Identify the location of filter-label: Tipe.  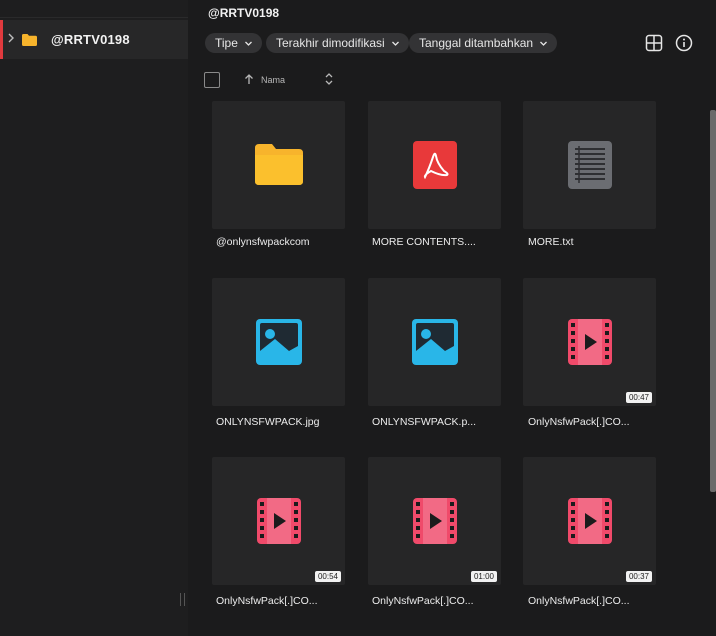
(226, 43).